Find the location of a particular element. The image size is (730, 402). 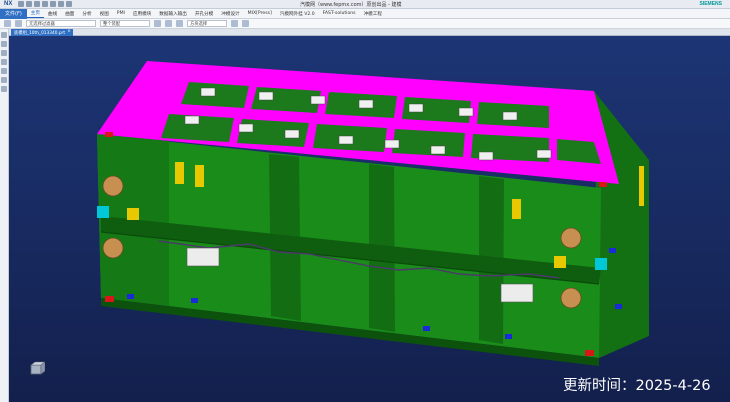

copy-icon is located at coordinates (53, 4).